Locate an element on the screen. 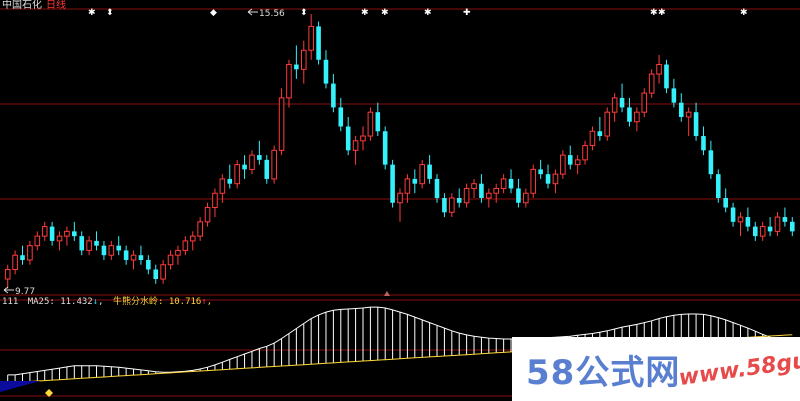  watermark-url: www.58gu.com is located at coordinates (738, 365).